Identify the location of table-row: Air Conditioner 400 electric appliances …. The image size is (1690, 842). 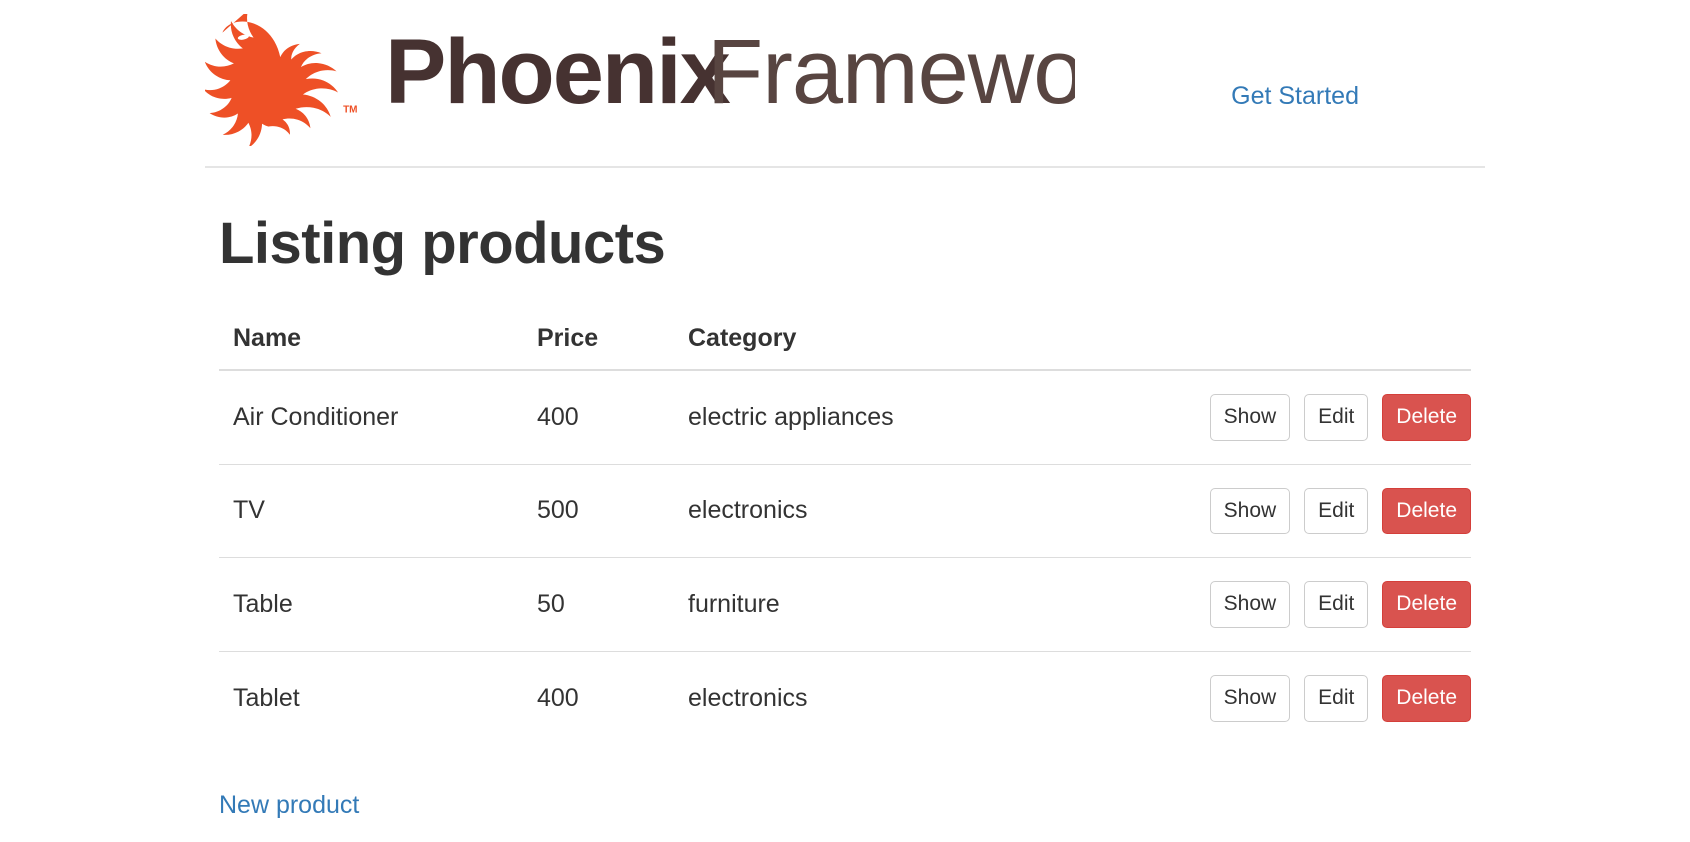
(845, 417).